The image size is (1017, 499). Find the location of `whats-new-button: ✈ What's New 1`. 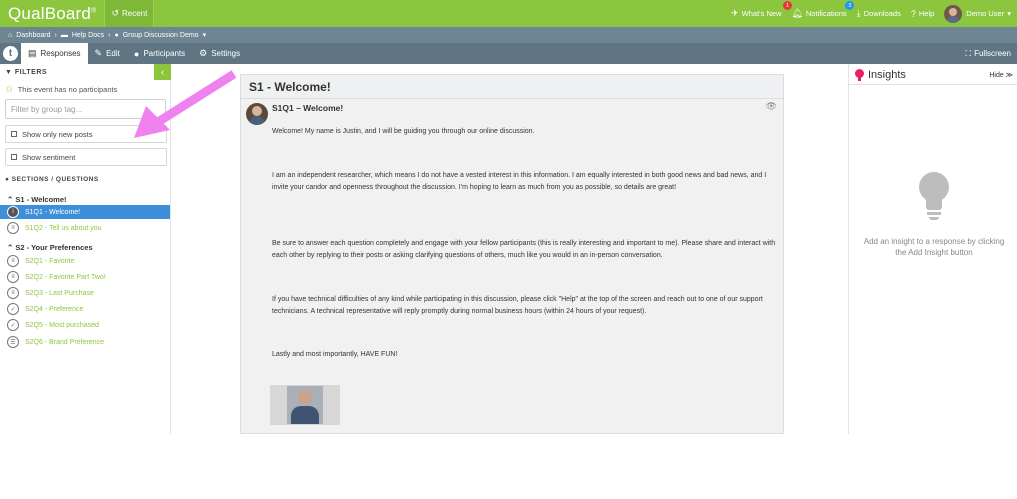

whats-new-button: ✈ What's New 1 is located at coordinates (762, 10).